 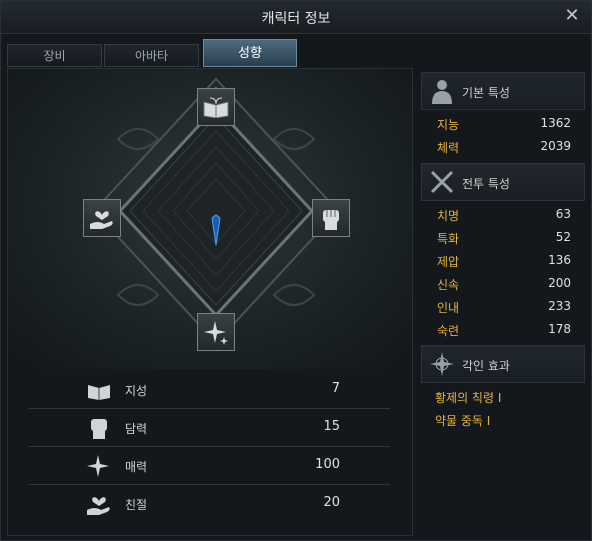 What do you see at coordinates (503, 237) in the screenshot?
I see `stat-row: 특화 52` at bounding box center [503, 237].